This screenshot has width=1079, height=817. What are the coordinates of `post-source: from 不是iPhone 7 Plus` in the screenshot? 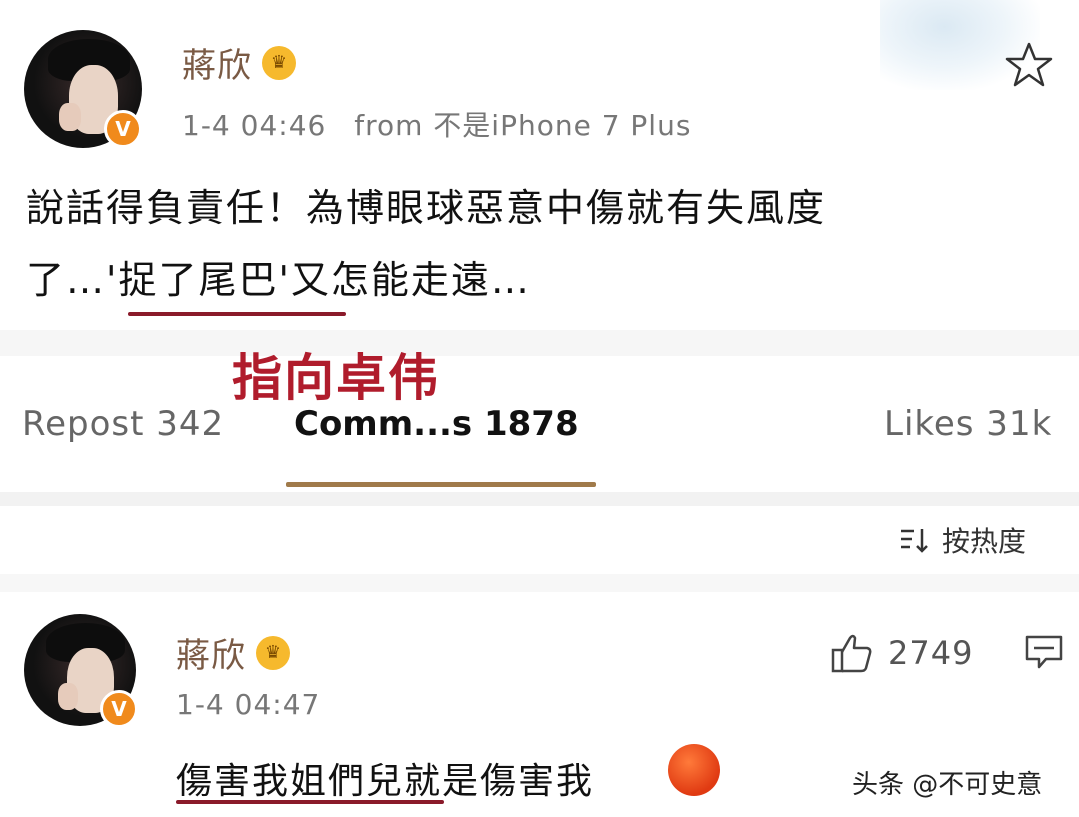 It's located at (523, 125).